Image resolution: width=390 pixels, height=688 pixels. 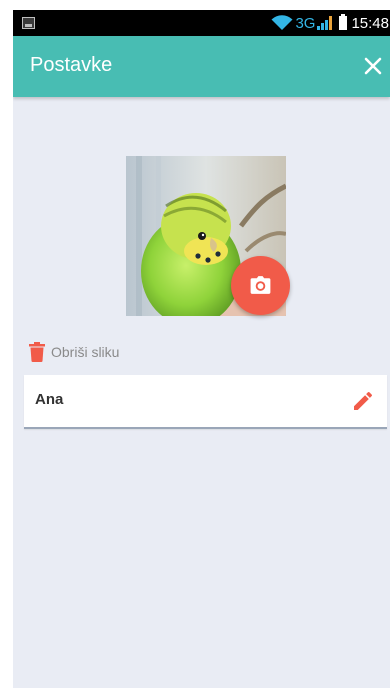 What do you see at coordinates (282, 23) in the screenshot?
I see `wifi-icon` at bounding box center [282, 23].